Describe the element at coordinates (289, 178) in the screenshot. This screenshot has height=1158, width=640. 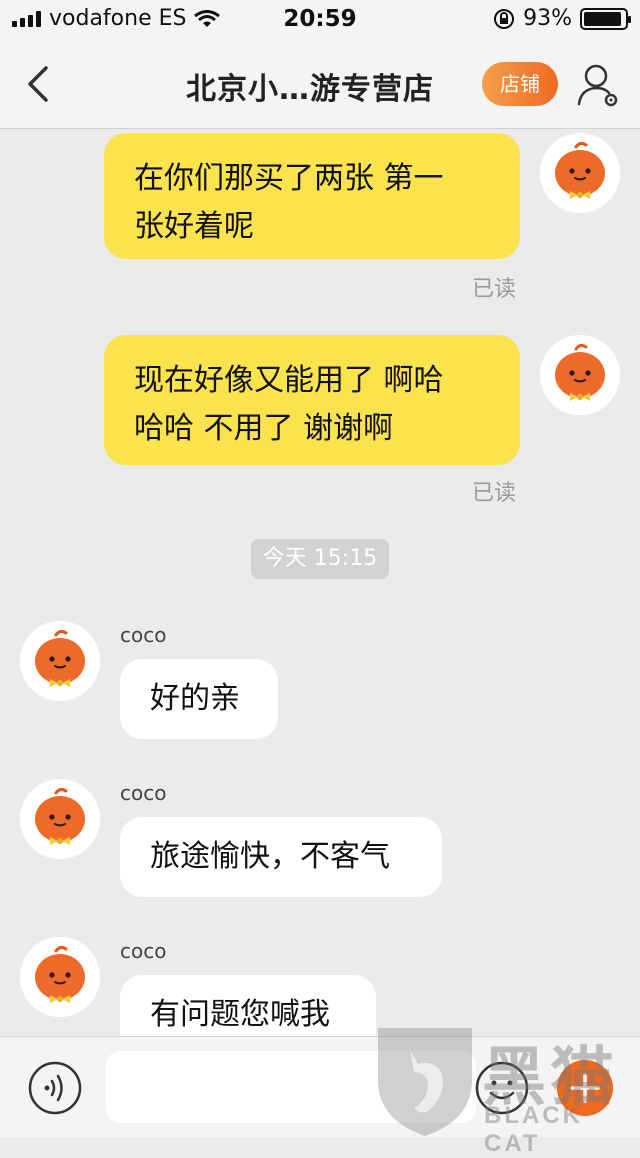
I see `message-line: 在你们那买了两张 第一` at that location.